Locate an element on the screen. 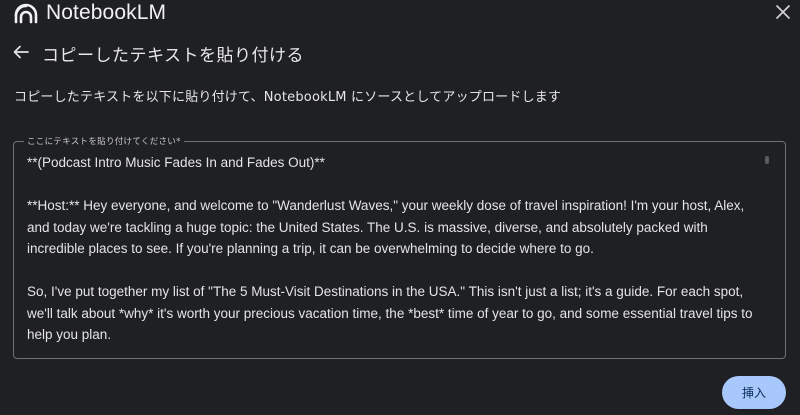  close-icon is located at coordinates (783, 13).